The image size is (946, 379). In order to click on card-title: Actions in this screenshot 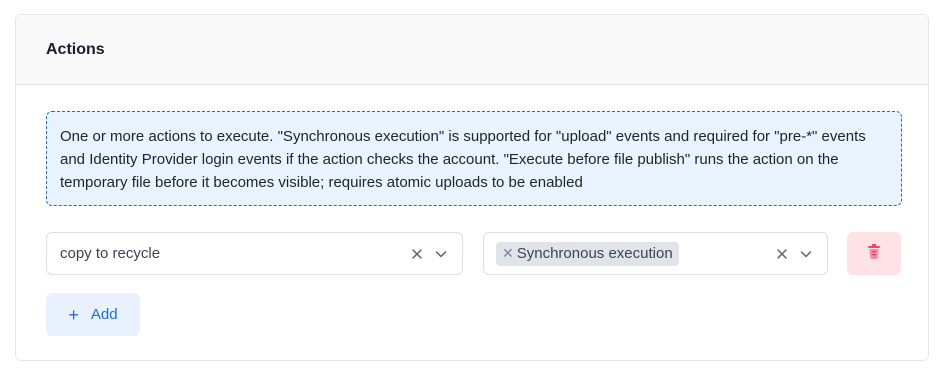, I will do `click(75, 49)`.